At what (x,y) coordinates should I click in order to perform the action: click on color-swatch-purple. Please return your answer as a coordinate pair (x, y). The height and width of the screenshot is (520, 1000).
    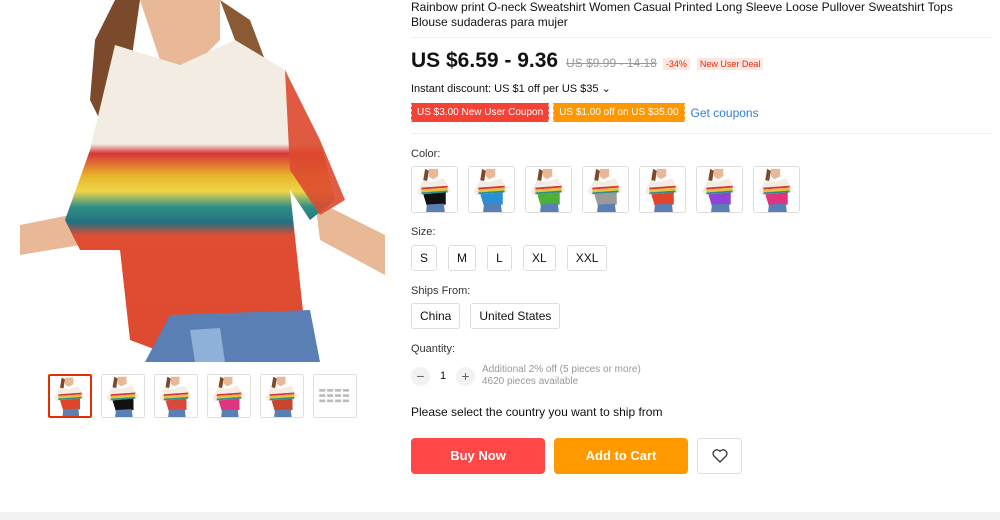
    Looking at the image, I should click on (719, 189).